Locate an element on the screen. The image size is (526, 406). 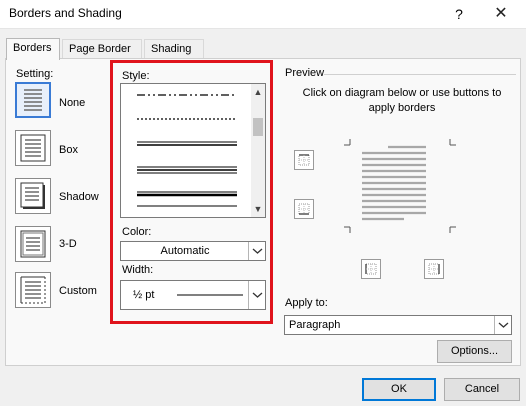
scroll-up-icon: ▲ is located at coordinates (258, 92).